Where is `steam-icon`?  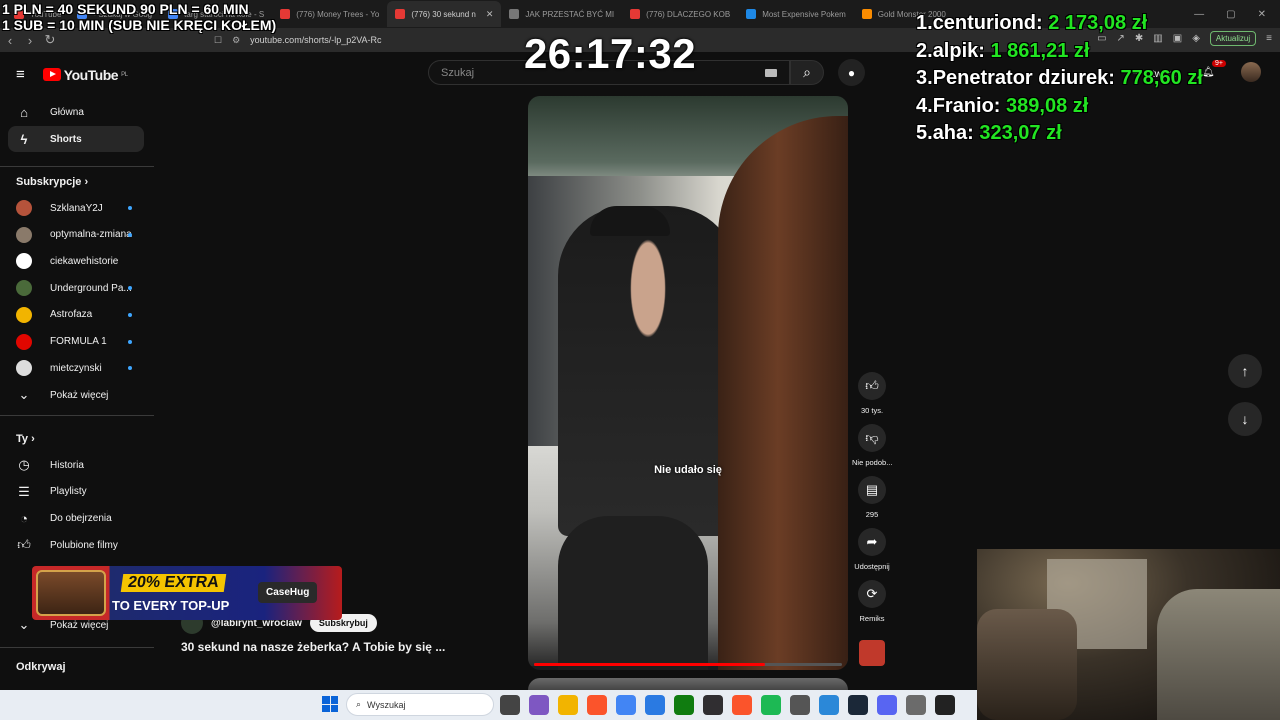
steam-icon is located at coordinates (858, 705).